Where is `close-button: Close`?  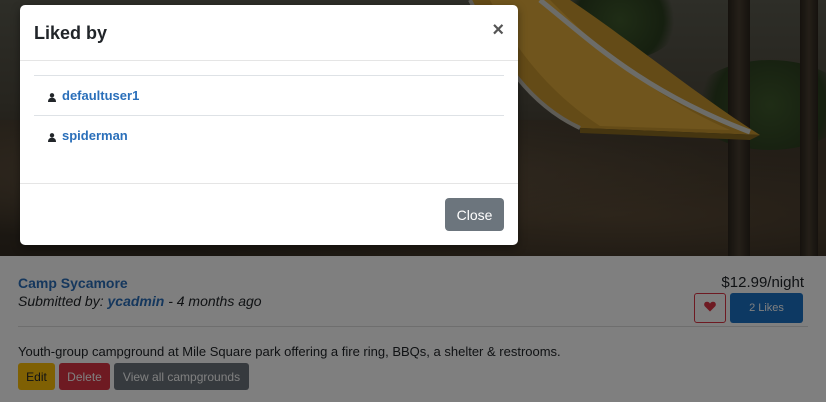 close-button: Close is located at coordinates (474, 214).